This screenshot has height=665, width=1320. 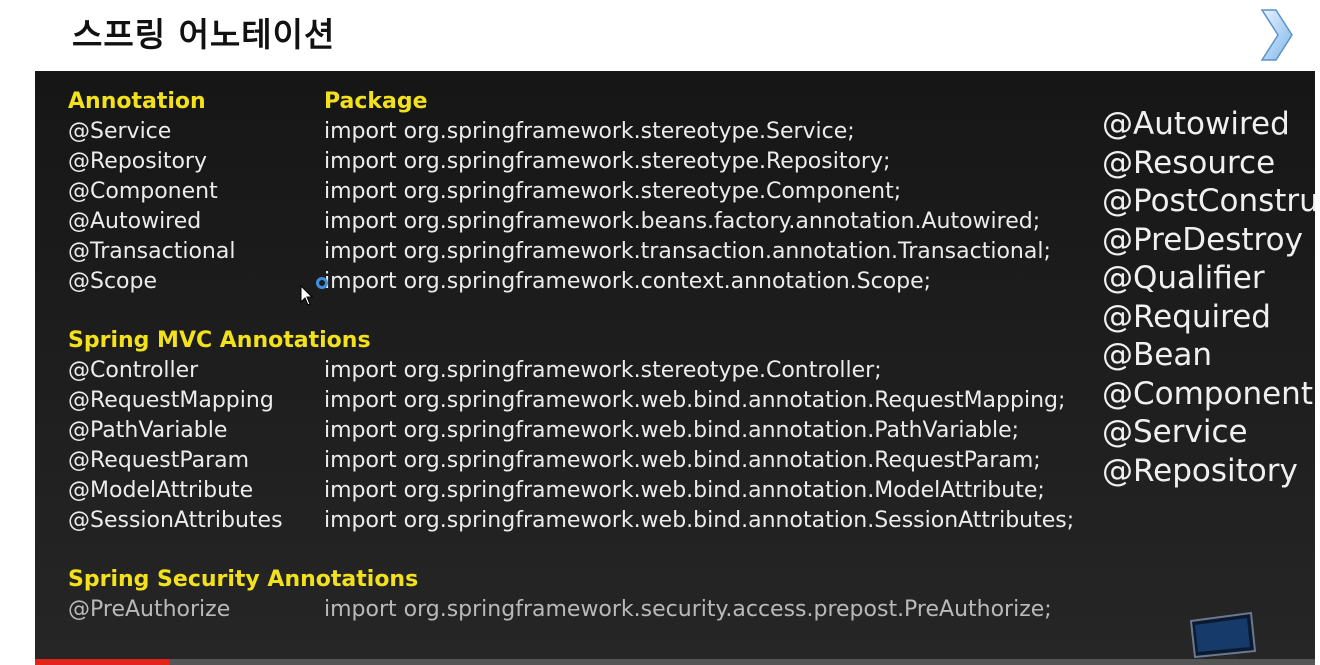 What do you see at coordinates (137, 101) in the screenshot?
I see `annotation-column-header: Annotation` at bounding box center [137, 101].